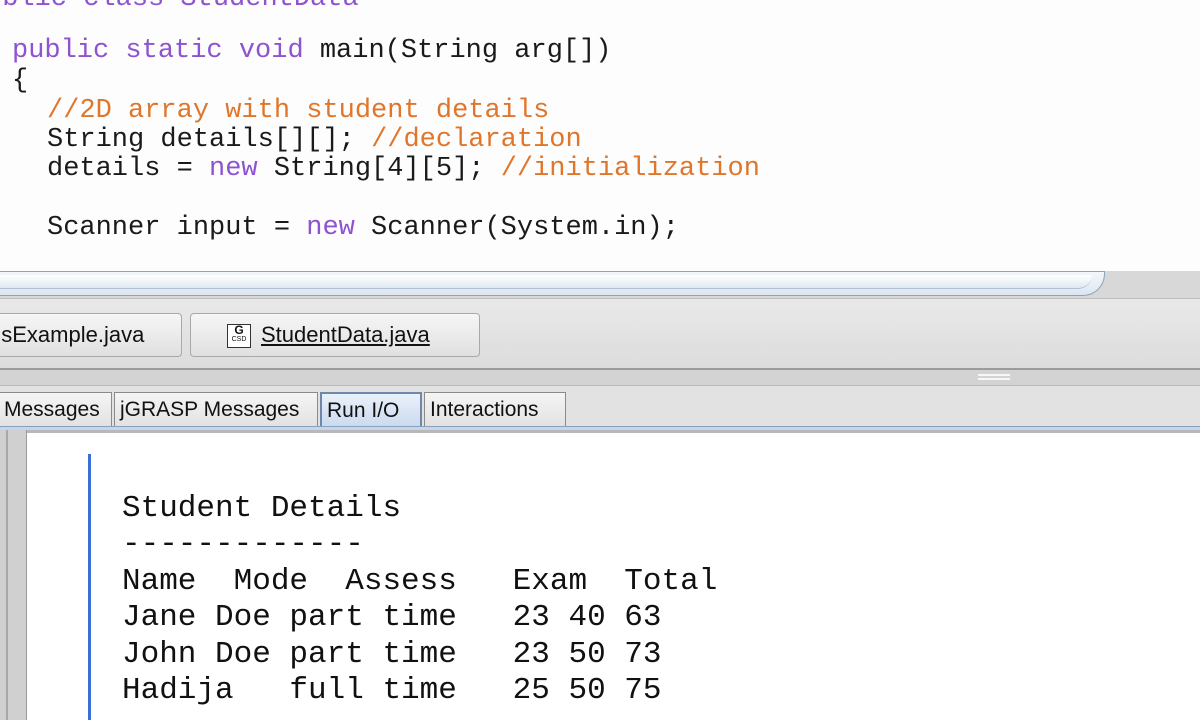 The height and width of the screenshot is (720, 1200). What do you see at coordinates (239, 336) in the screenshot?
I see `jgrasp-csd-file-icon: G CSD` at bounding box center [239, 336].